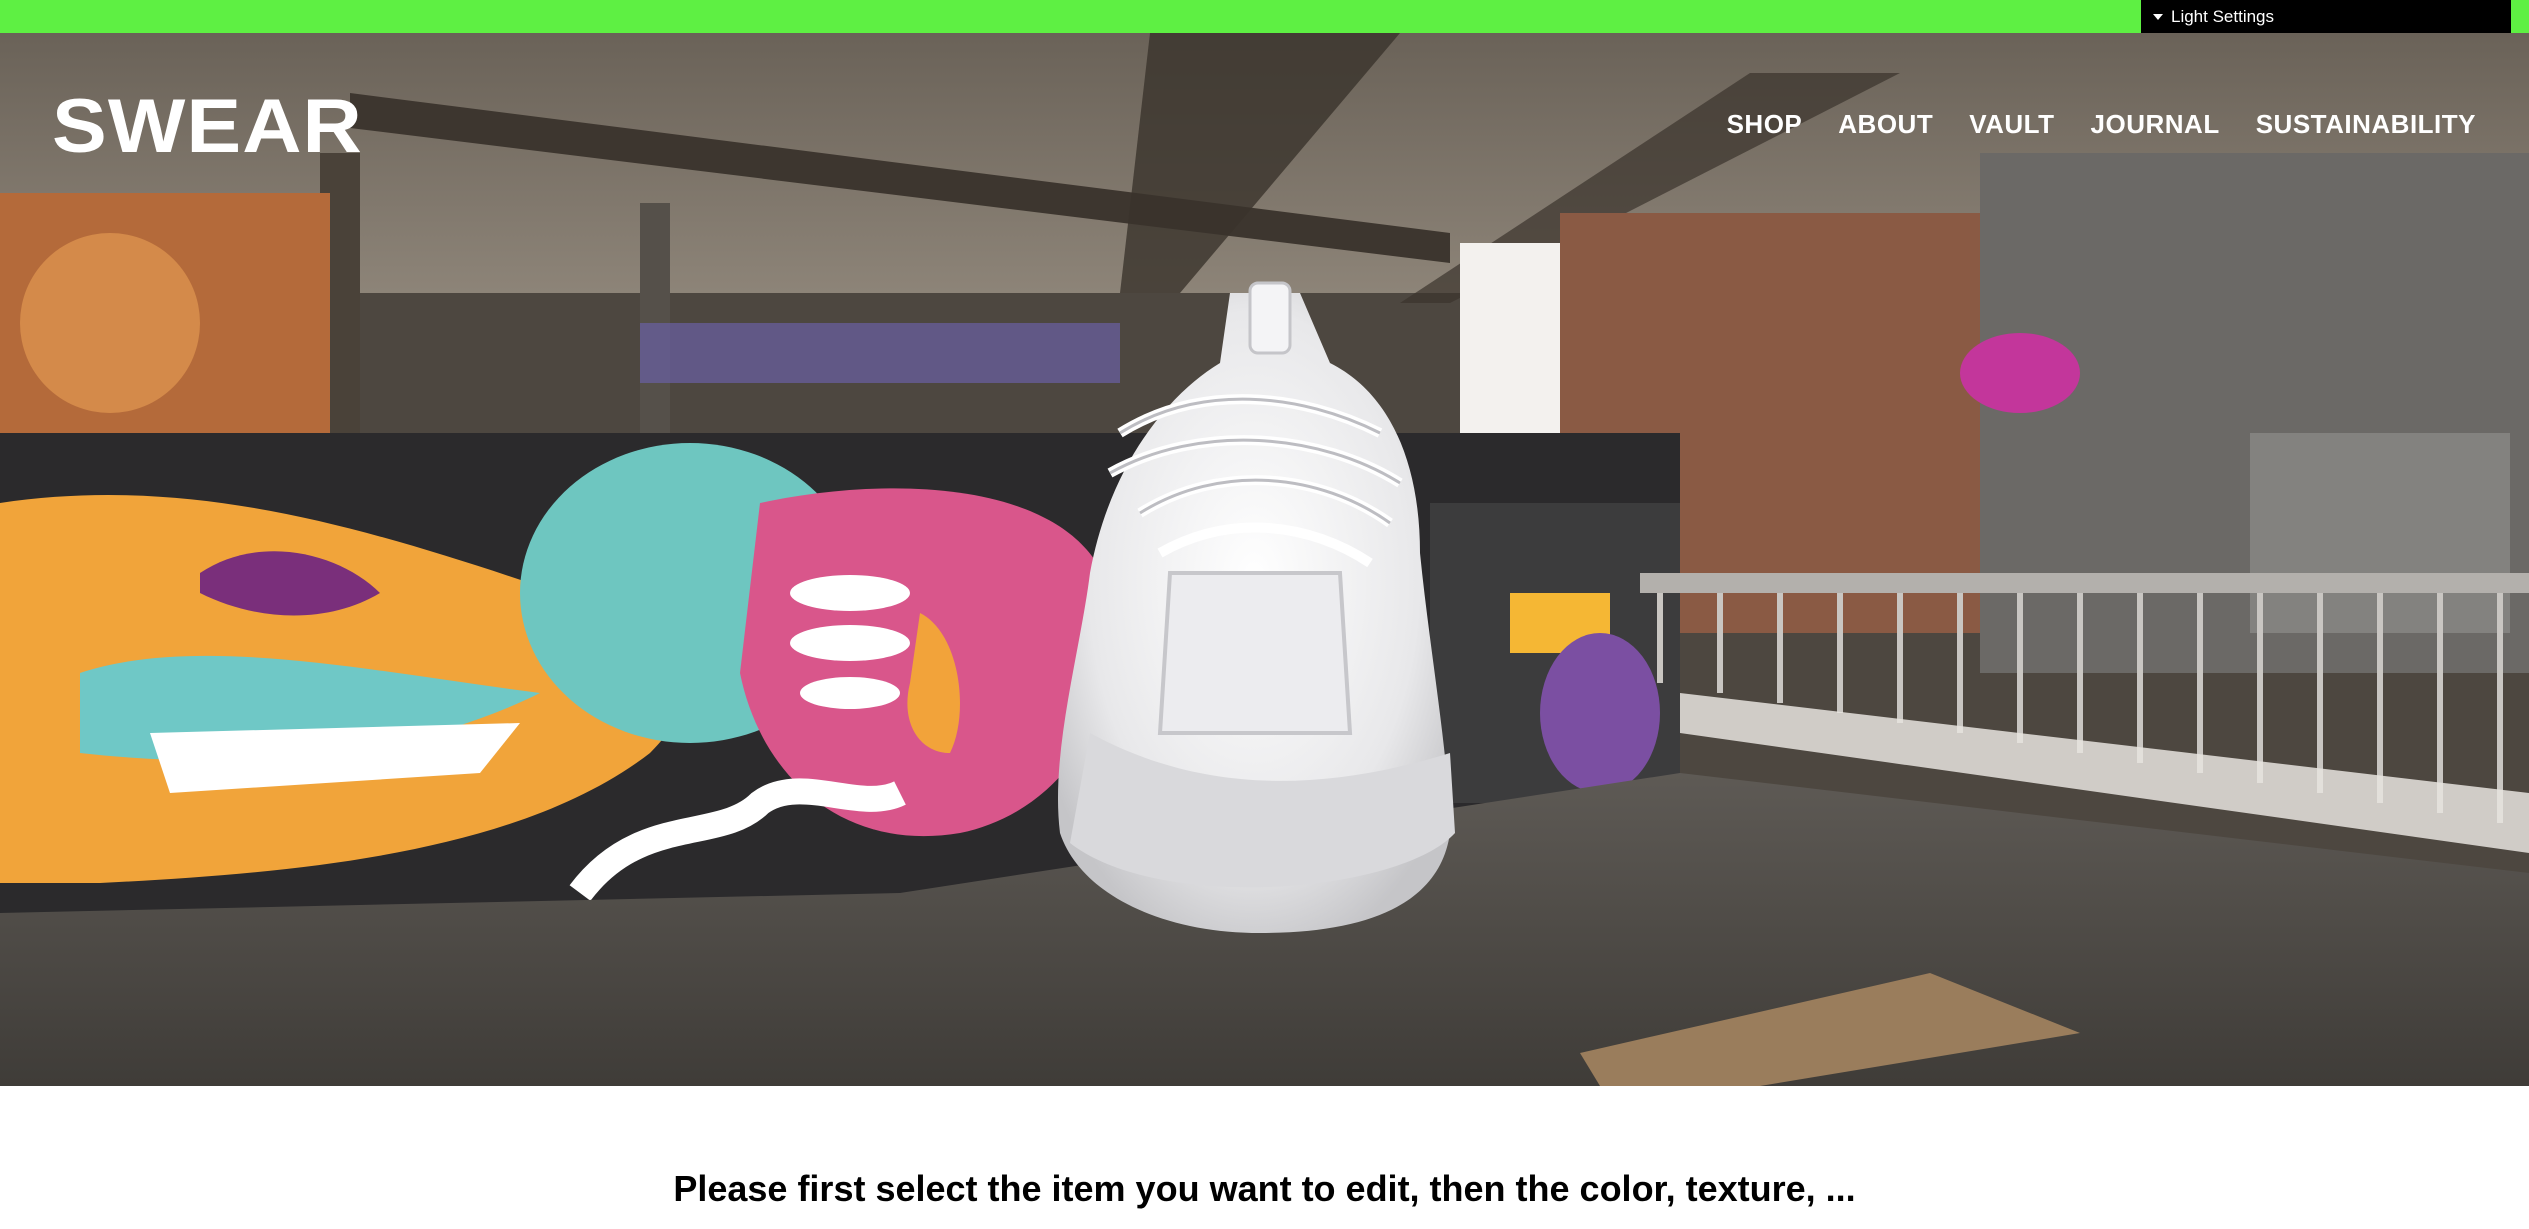 The width and height of the screenshot is (2529, 1229). Describe the element at coordinates (2158, 16) in the screenshot. I see `caret-down-icon` at that location.